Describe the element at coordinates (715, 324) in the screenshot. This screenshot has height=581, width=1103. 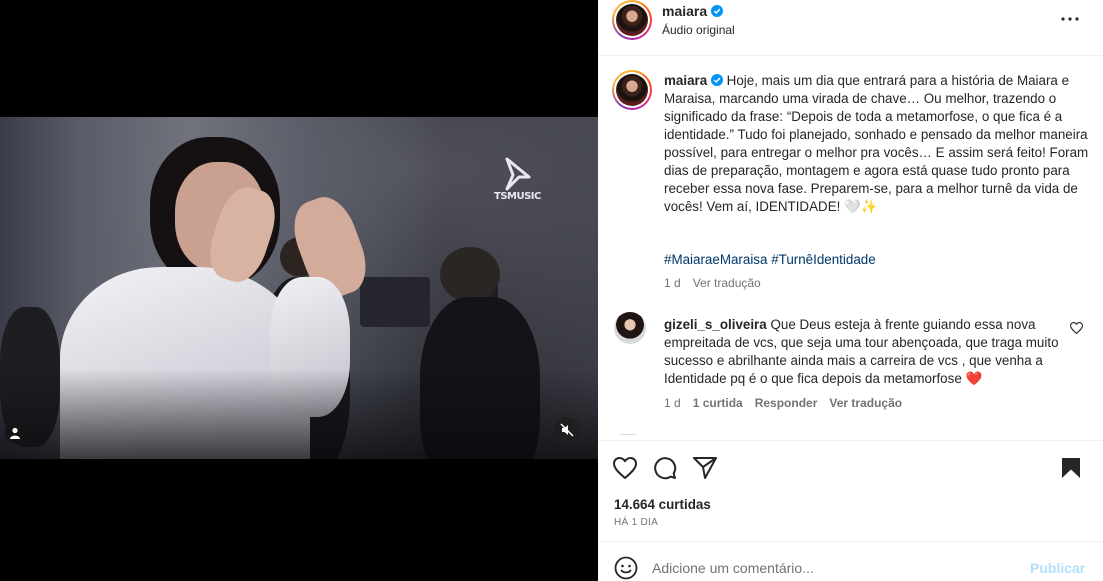
I see `commenter-username: gizeli_s_oliveira` at that location.